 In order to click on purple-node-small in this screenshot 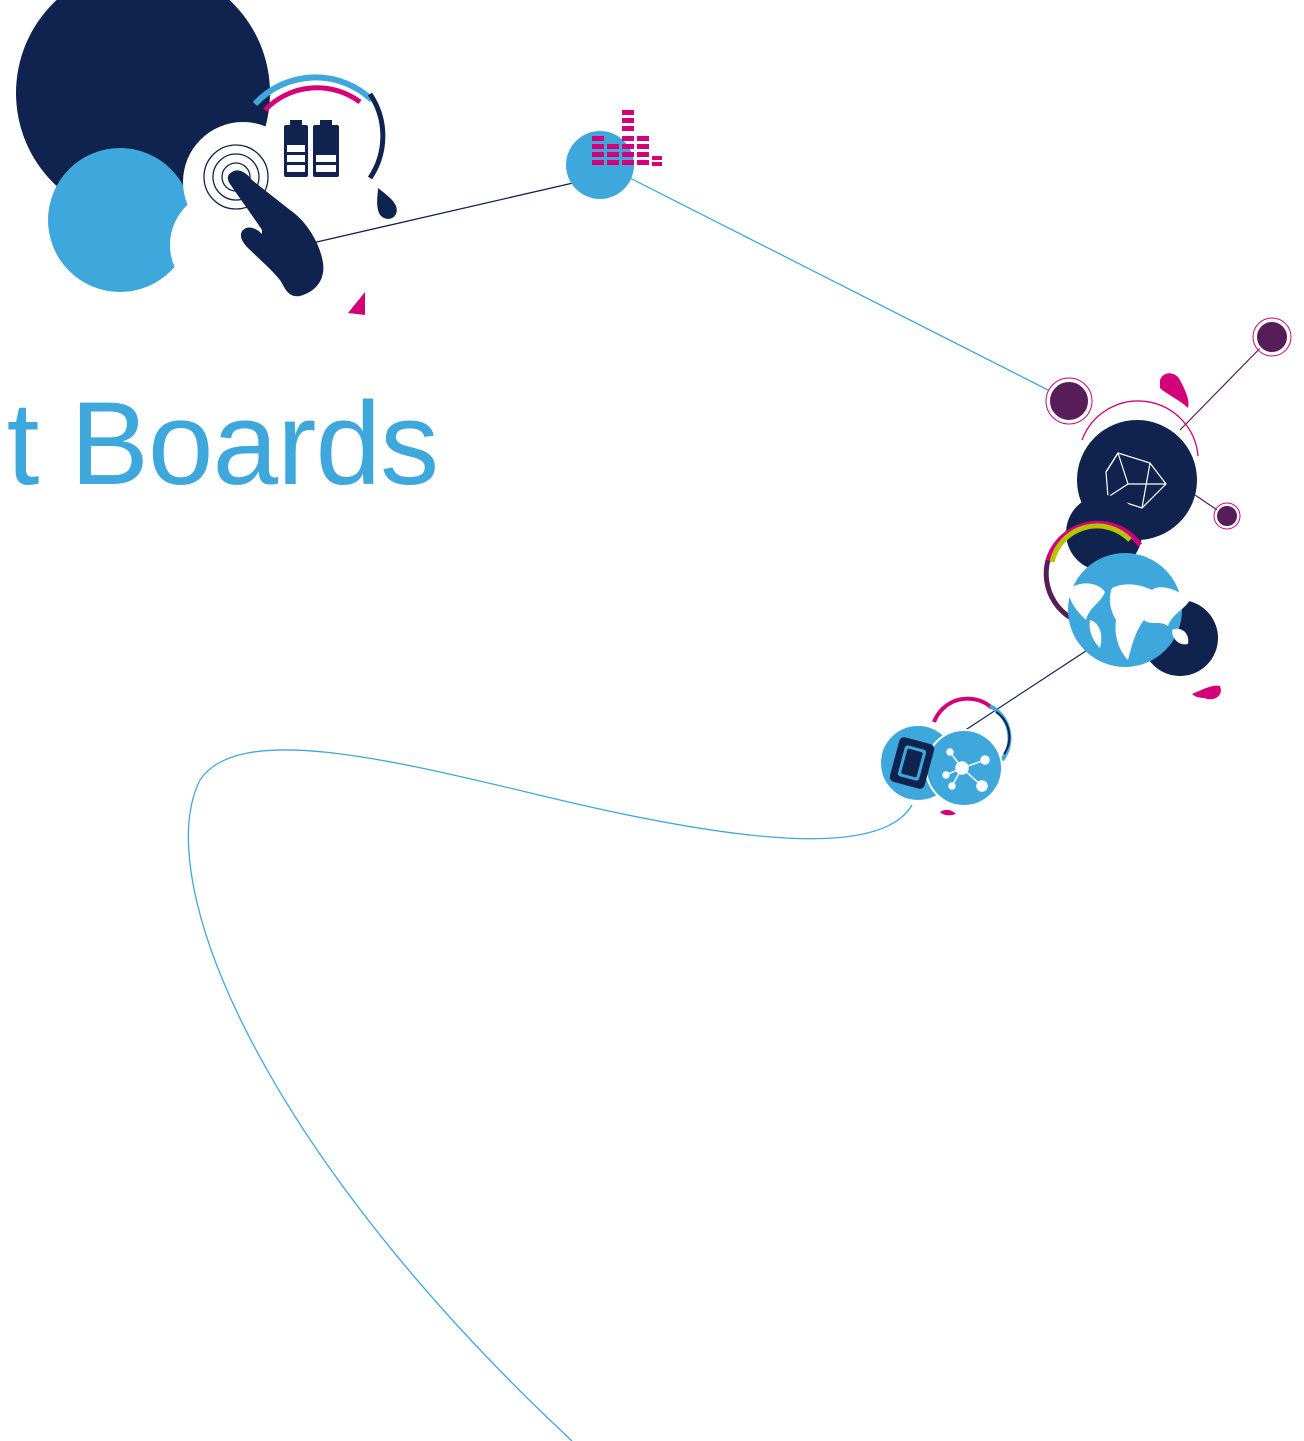, I will do `click(1227, 516)`.